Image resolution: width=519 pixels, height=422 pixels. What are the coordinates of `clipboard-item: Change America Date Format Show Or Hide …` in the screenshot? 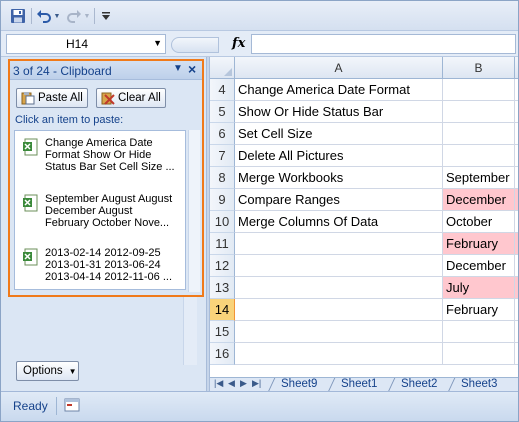 It's located at (103, 156).